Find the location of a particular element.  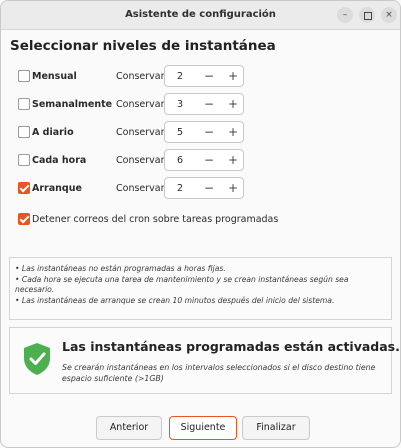

hourly-spinner: 6 − + is located at coordinates (204, 160).